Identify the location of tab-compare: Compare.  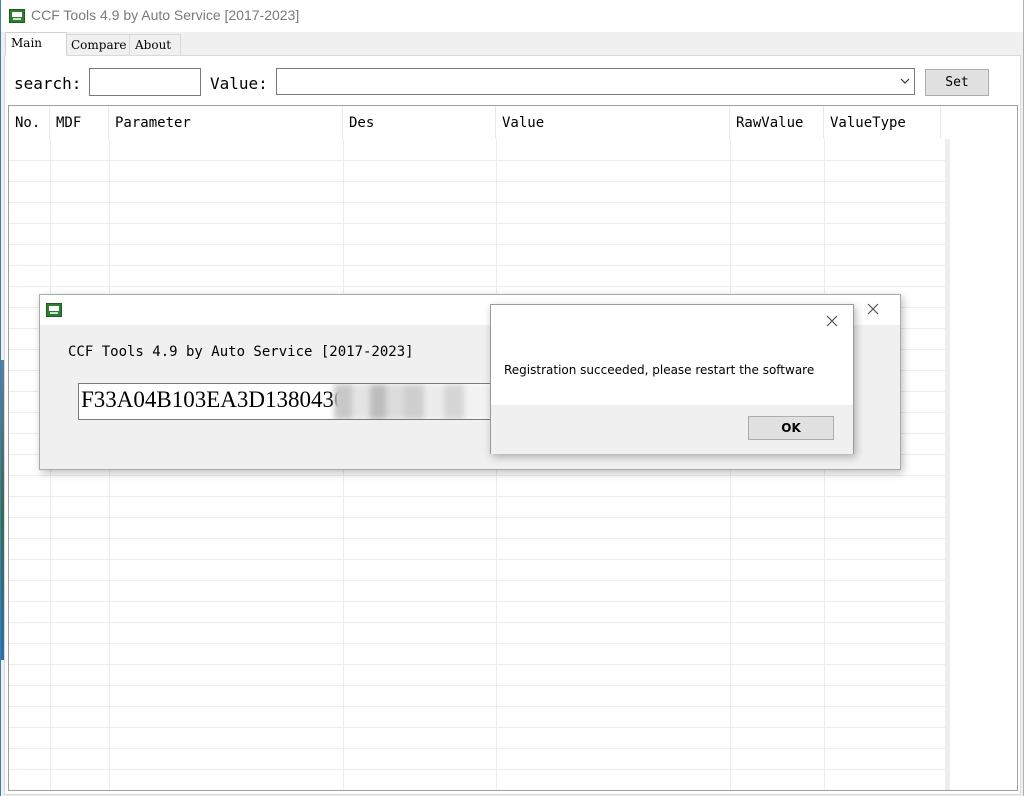
(98, 45).